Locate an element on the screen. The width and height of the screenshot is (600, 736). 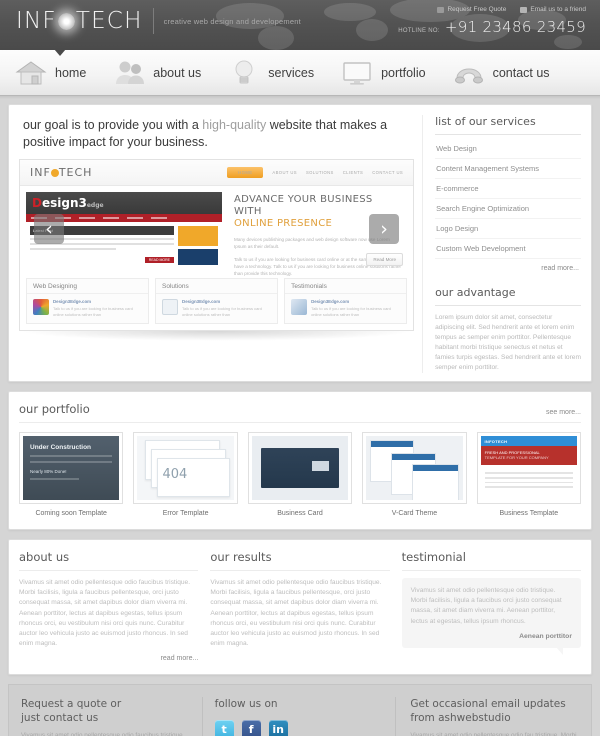
portfolio-item-business-card: Business Card is located at coordinates (300, 474).